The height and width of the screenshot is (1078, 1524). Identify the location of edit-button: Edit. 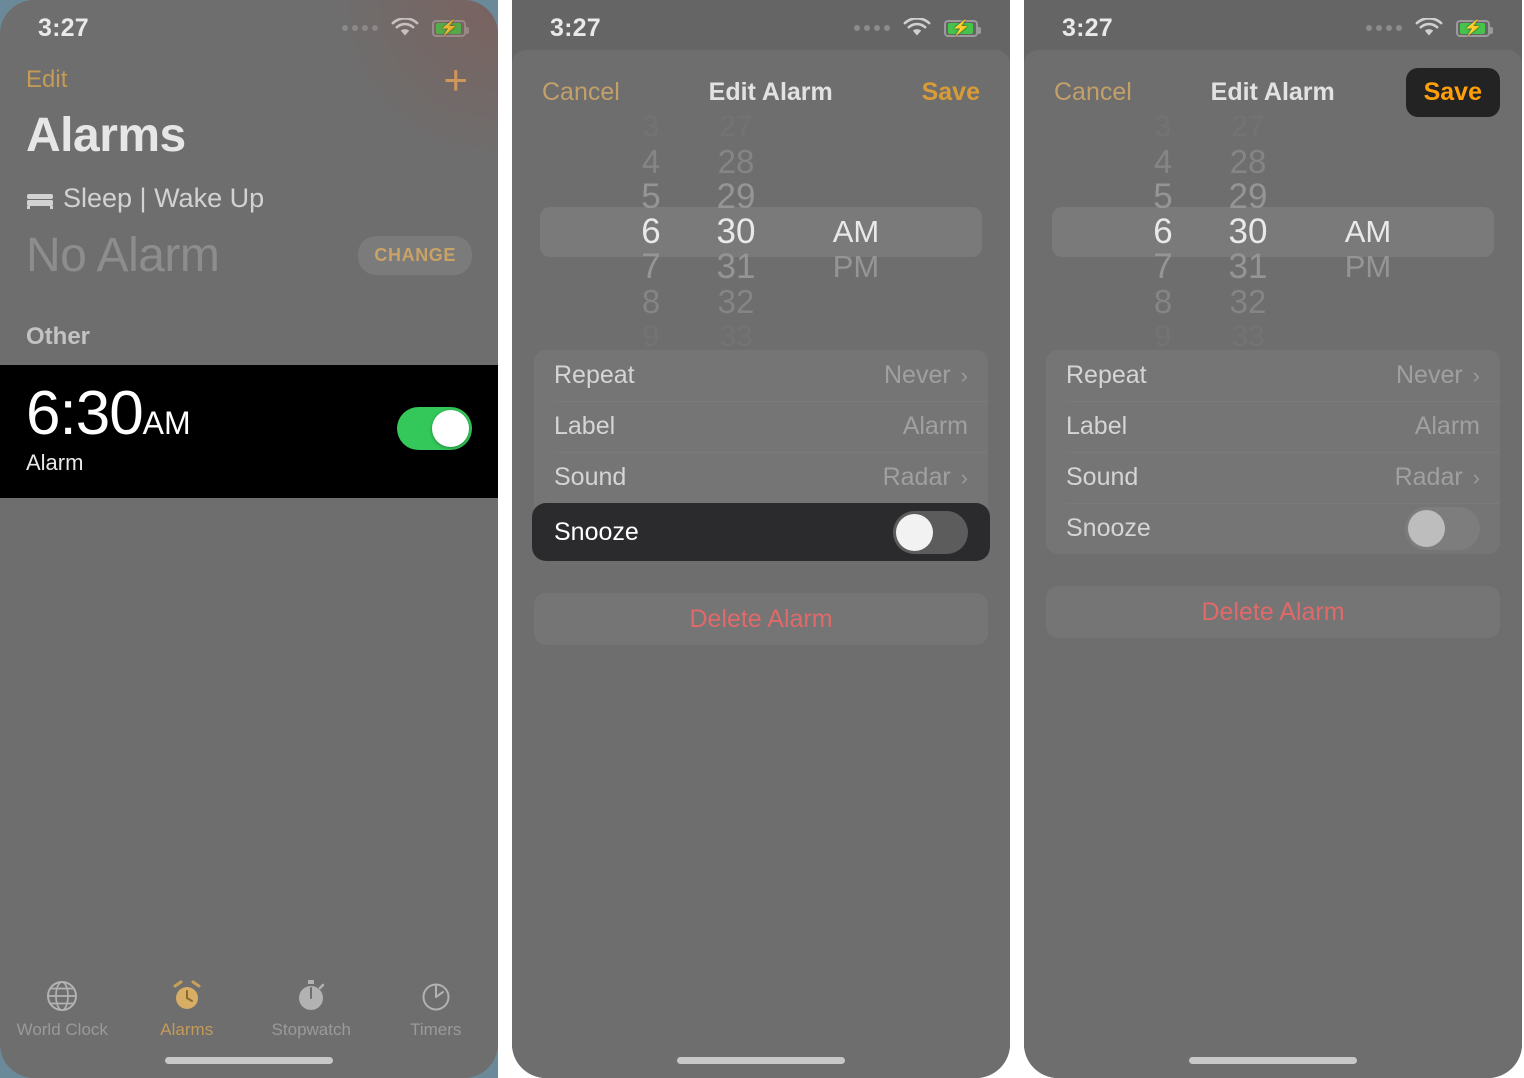
(46, 80).